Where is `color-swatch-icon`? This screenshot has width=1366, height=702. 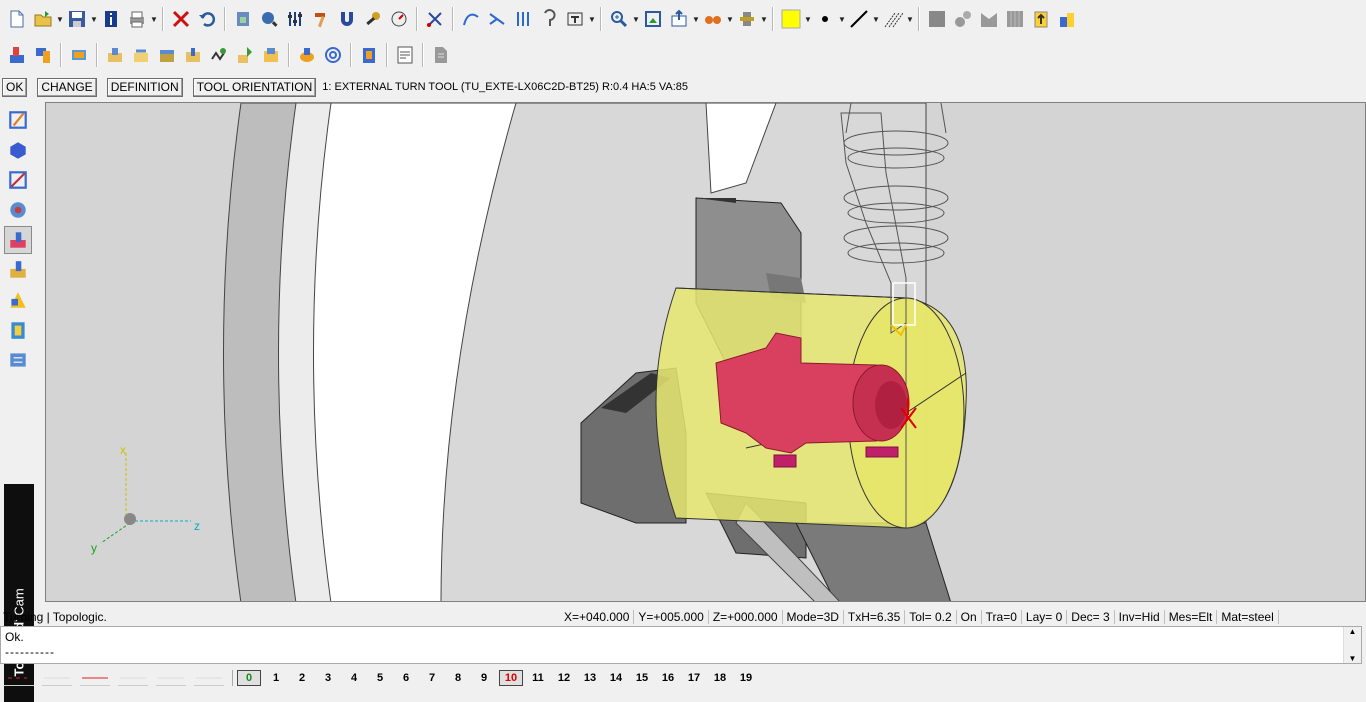
color-swatch-icon is located at coordinates (791, 19).